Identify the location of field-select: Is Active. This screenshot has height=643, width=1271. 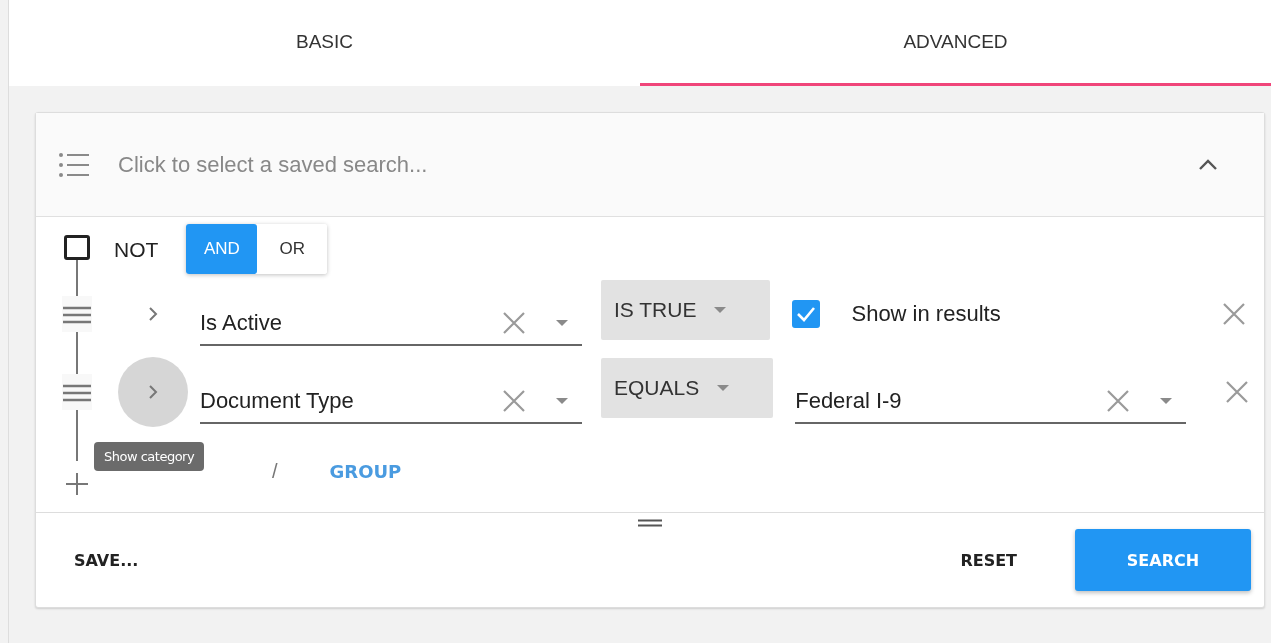
(391, 324).